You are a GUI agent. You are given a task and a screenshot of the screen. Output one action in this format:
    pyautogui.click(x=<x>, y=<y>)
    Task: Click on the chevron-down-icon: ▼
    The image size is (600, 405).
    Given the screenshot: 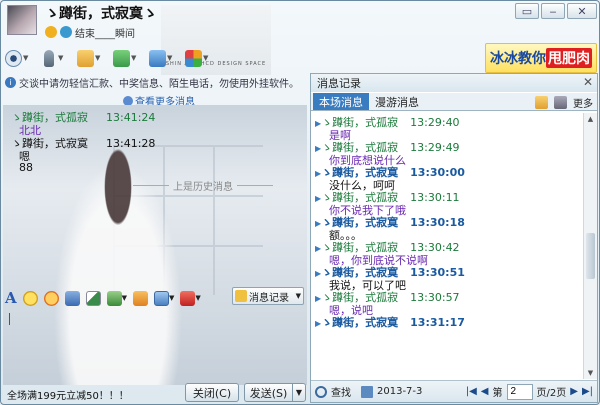 What is the action you would take?
    pyautogui.click(x=298, y=296)
    